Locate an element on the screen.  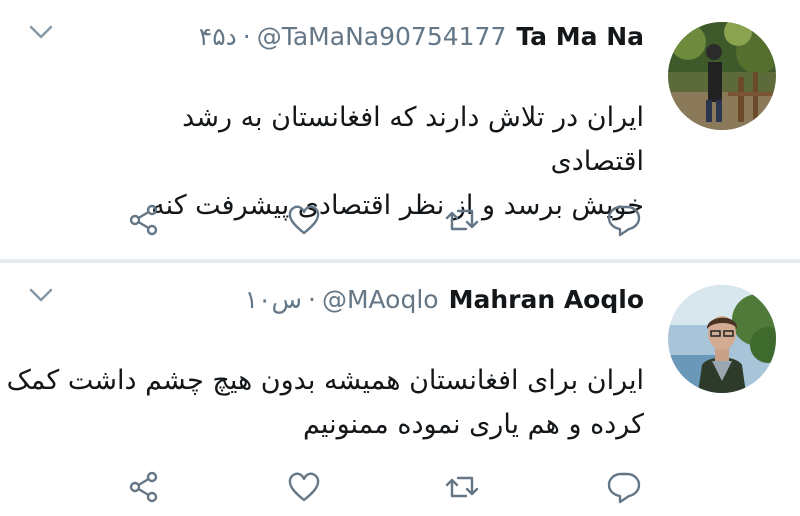
user-name: Mahran Aoqlo is located at coordinates (546, 299).